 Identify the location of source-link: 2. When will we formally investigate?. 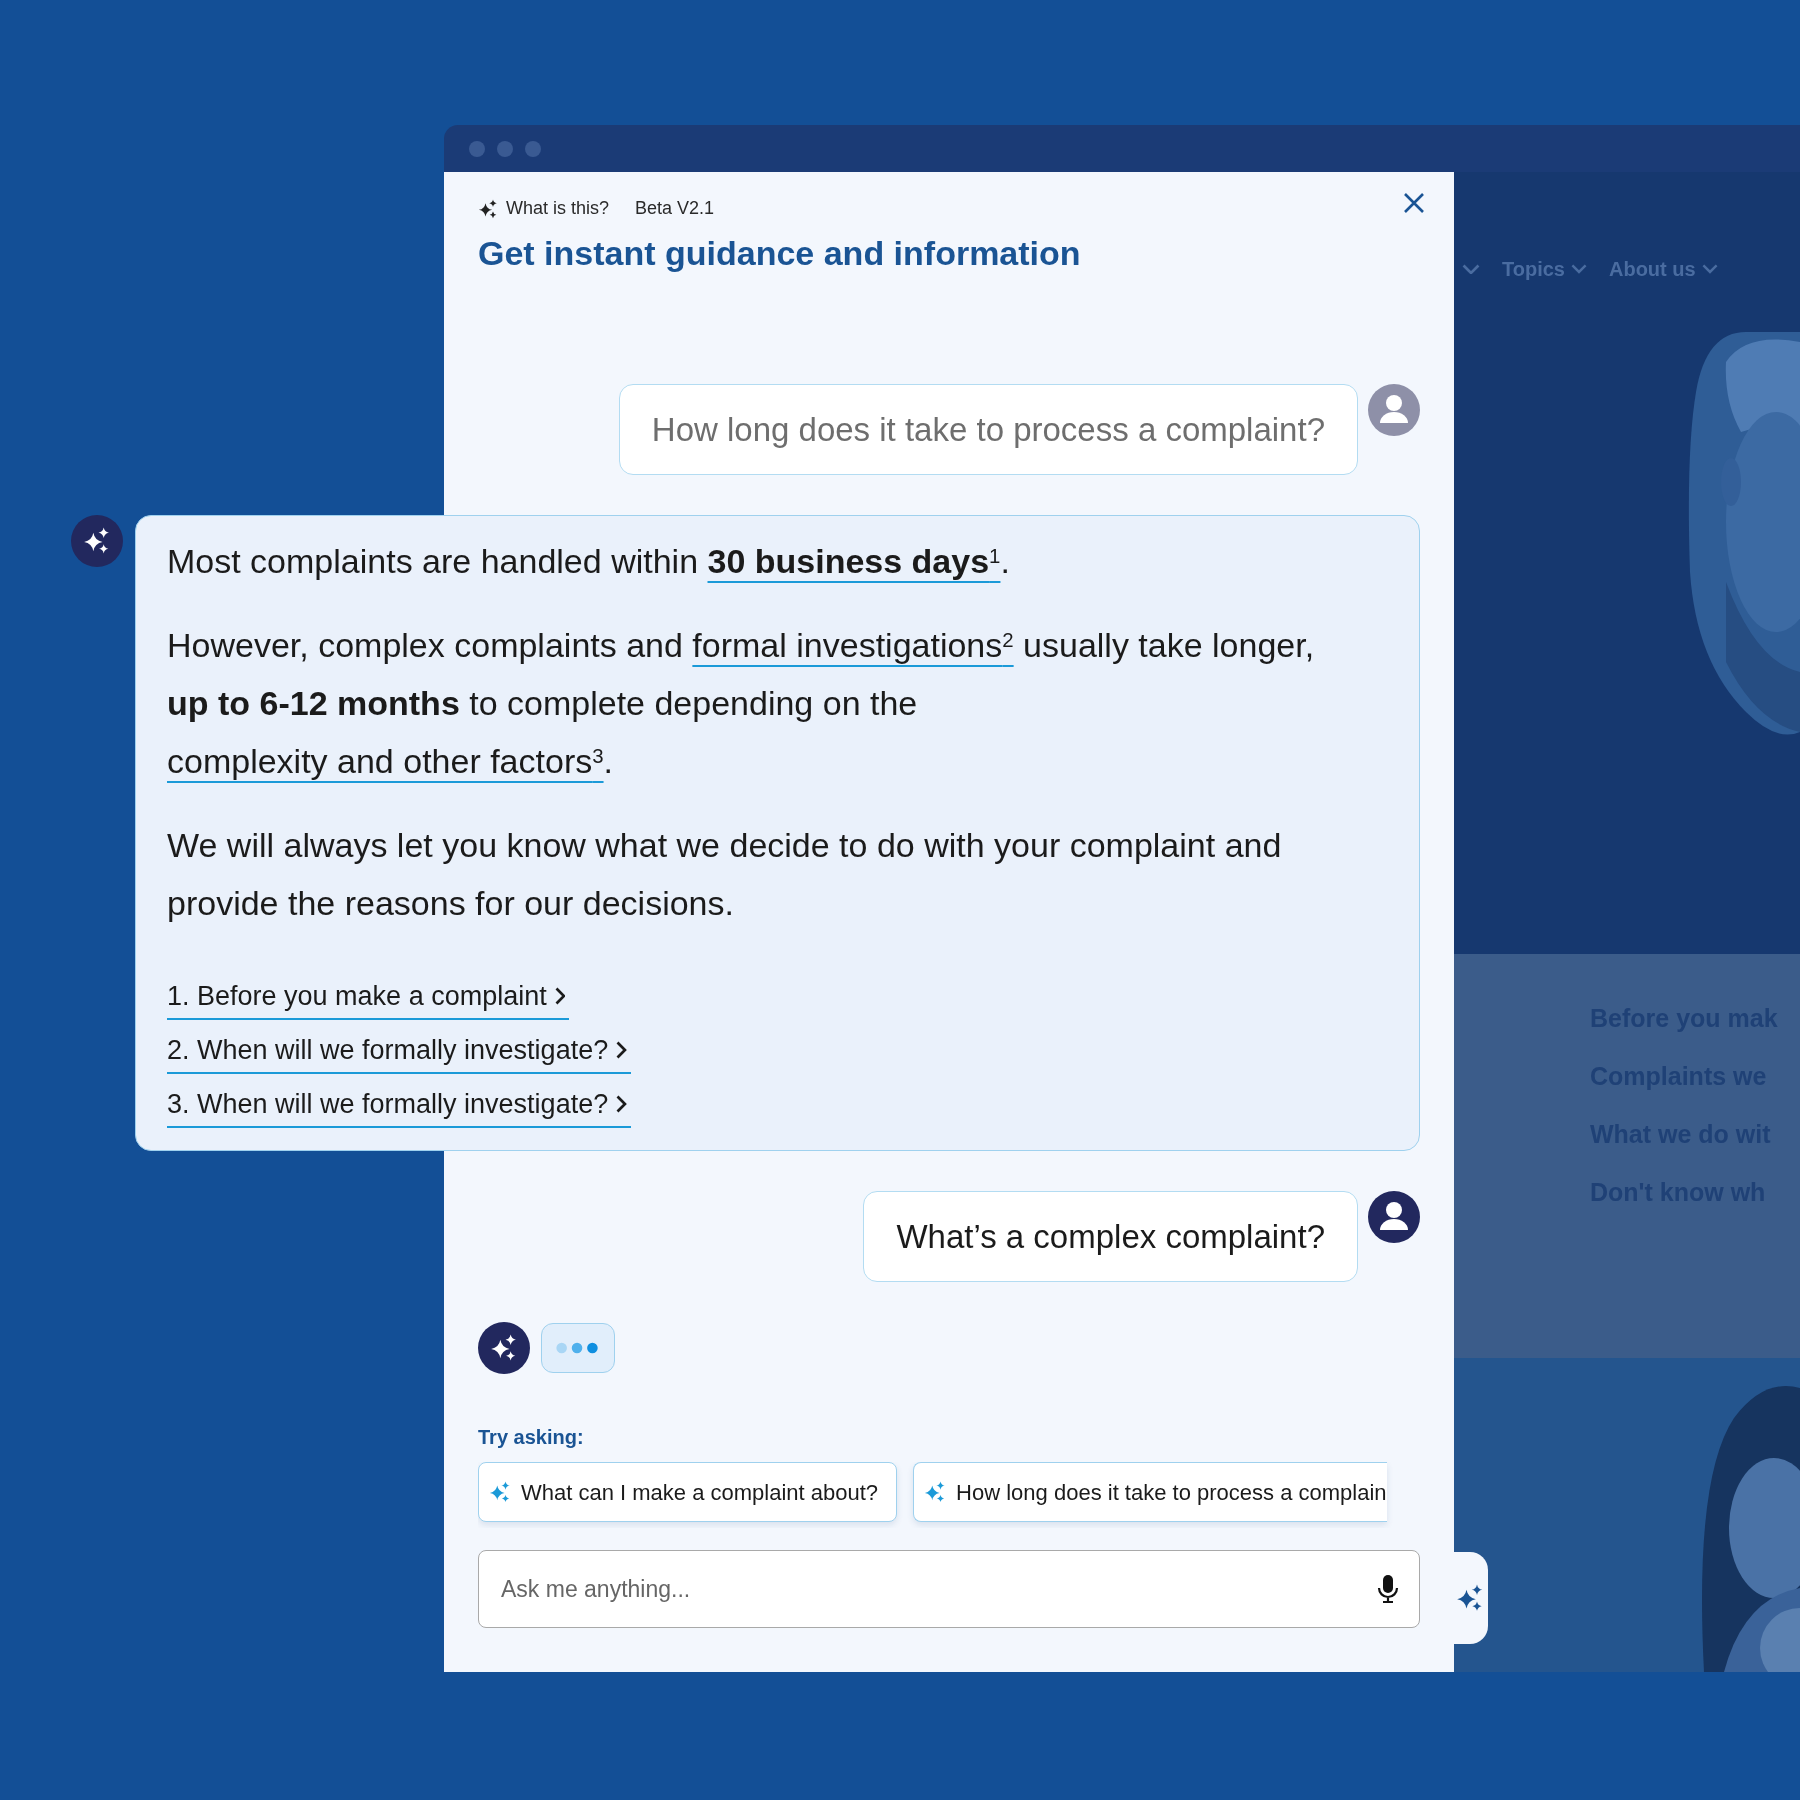
(399, 1052).